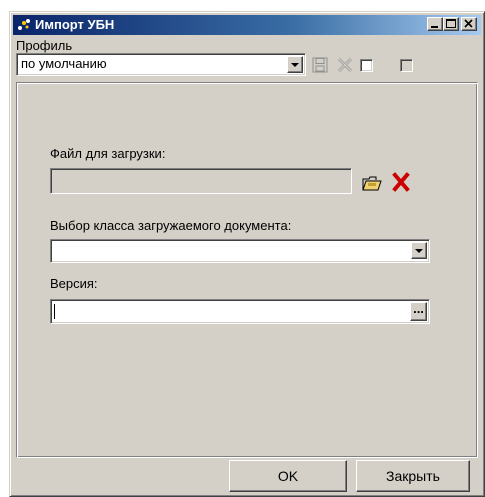 This screenshot has width=485, height=497. Describe the element at coordinates (171, 225) in the screenshot. I see `doc-class-label: Выбор класса загружаемого документа:` at that location.